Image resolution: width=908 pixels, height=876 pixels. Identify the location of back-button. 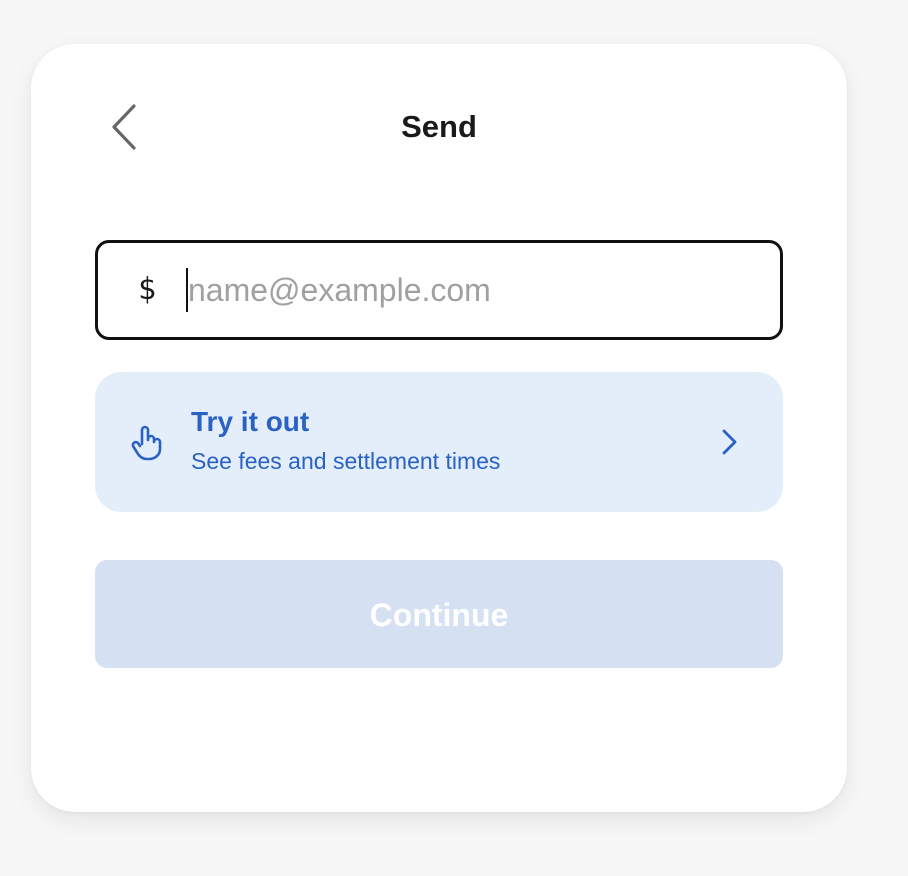
(125, 127).